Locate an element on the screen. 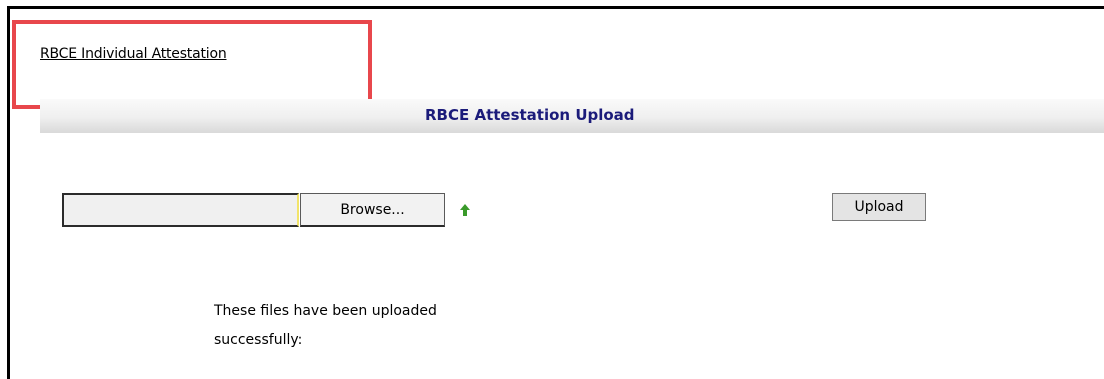 This screenshot has width=1104, height=379. file-path-field is located at coordinates (180, 210).